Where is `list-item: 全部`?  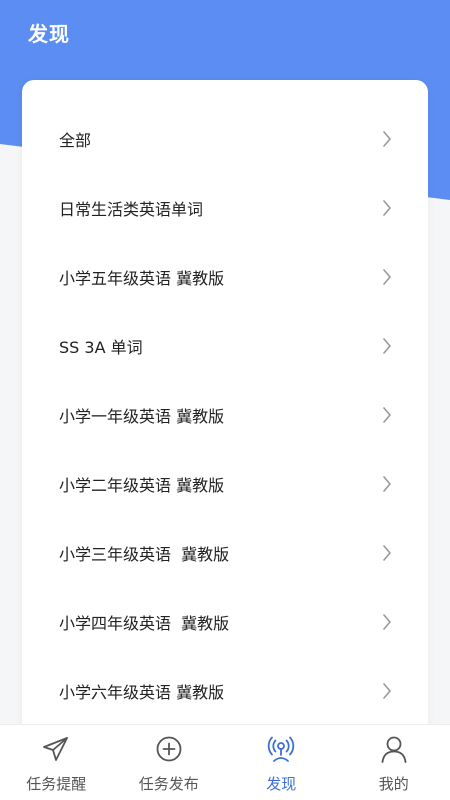
list-item: 全部 is located at coordinates (225, 138).